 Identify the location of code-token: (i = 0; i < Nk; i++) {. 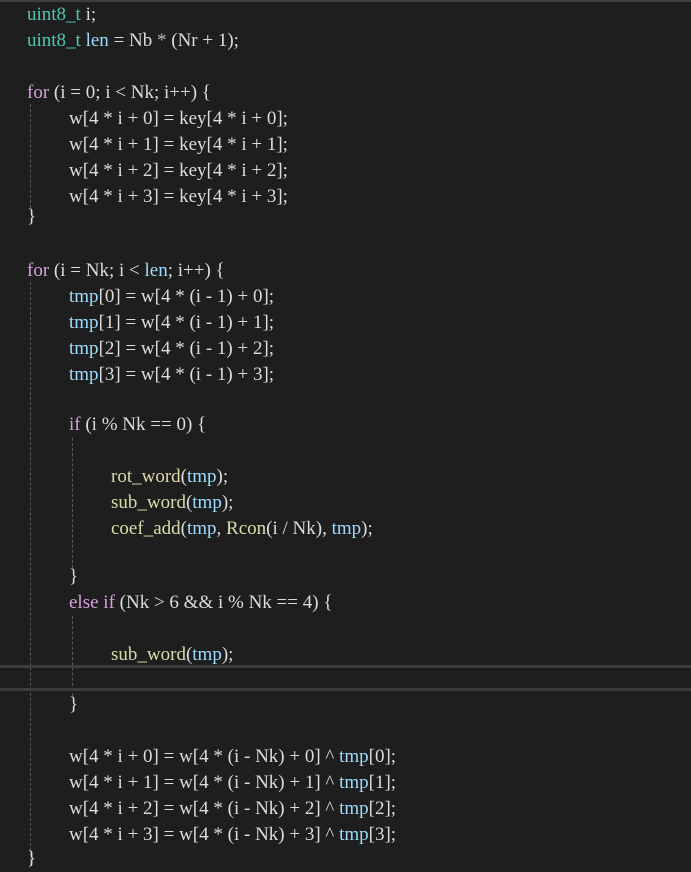
(130, 92).